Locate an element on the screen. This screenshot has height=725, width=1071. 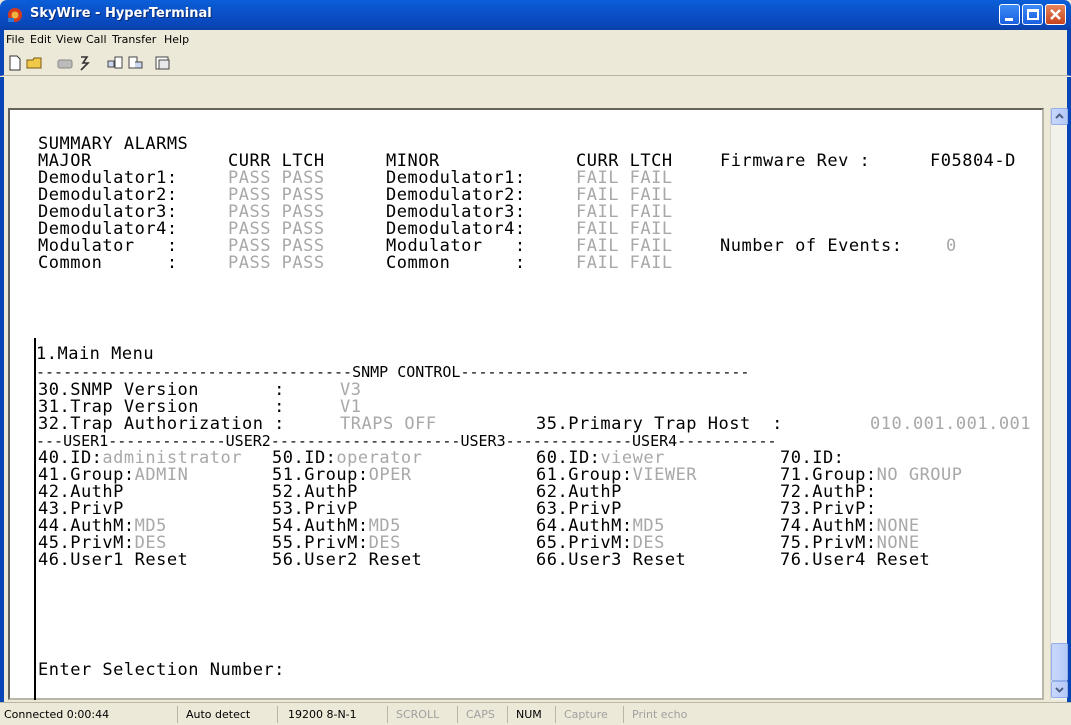
status-scroll: SCROLL is located at coordinates (425, 714).